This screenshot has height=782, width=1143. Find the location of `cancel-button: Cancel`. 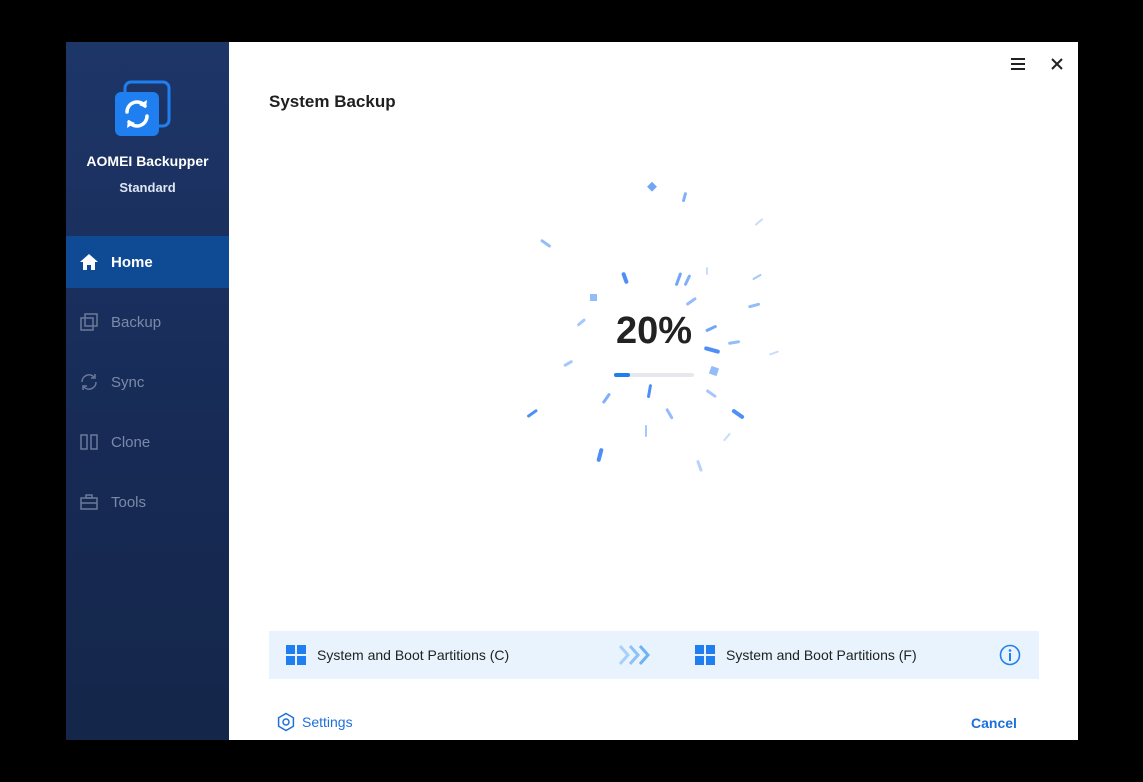

cancel-button: Cancel is located at coordinates (994, 723).